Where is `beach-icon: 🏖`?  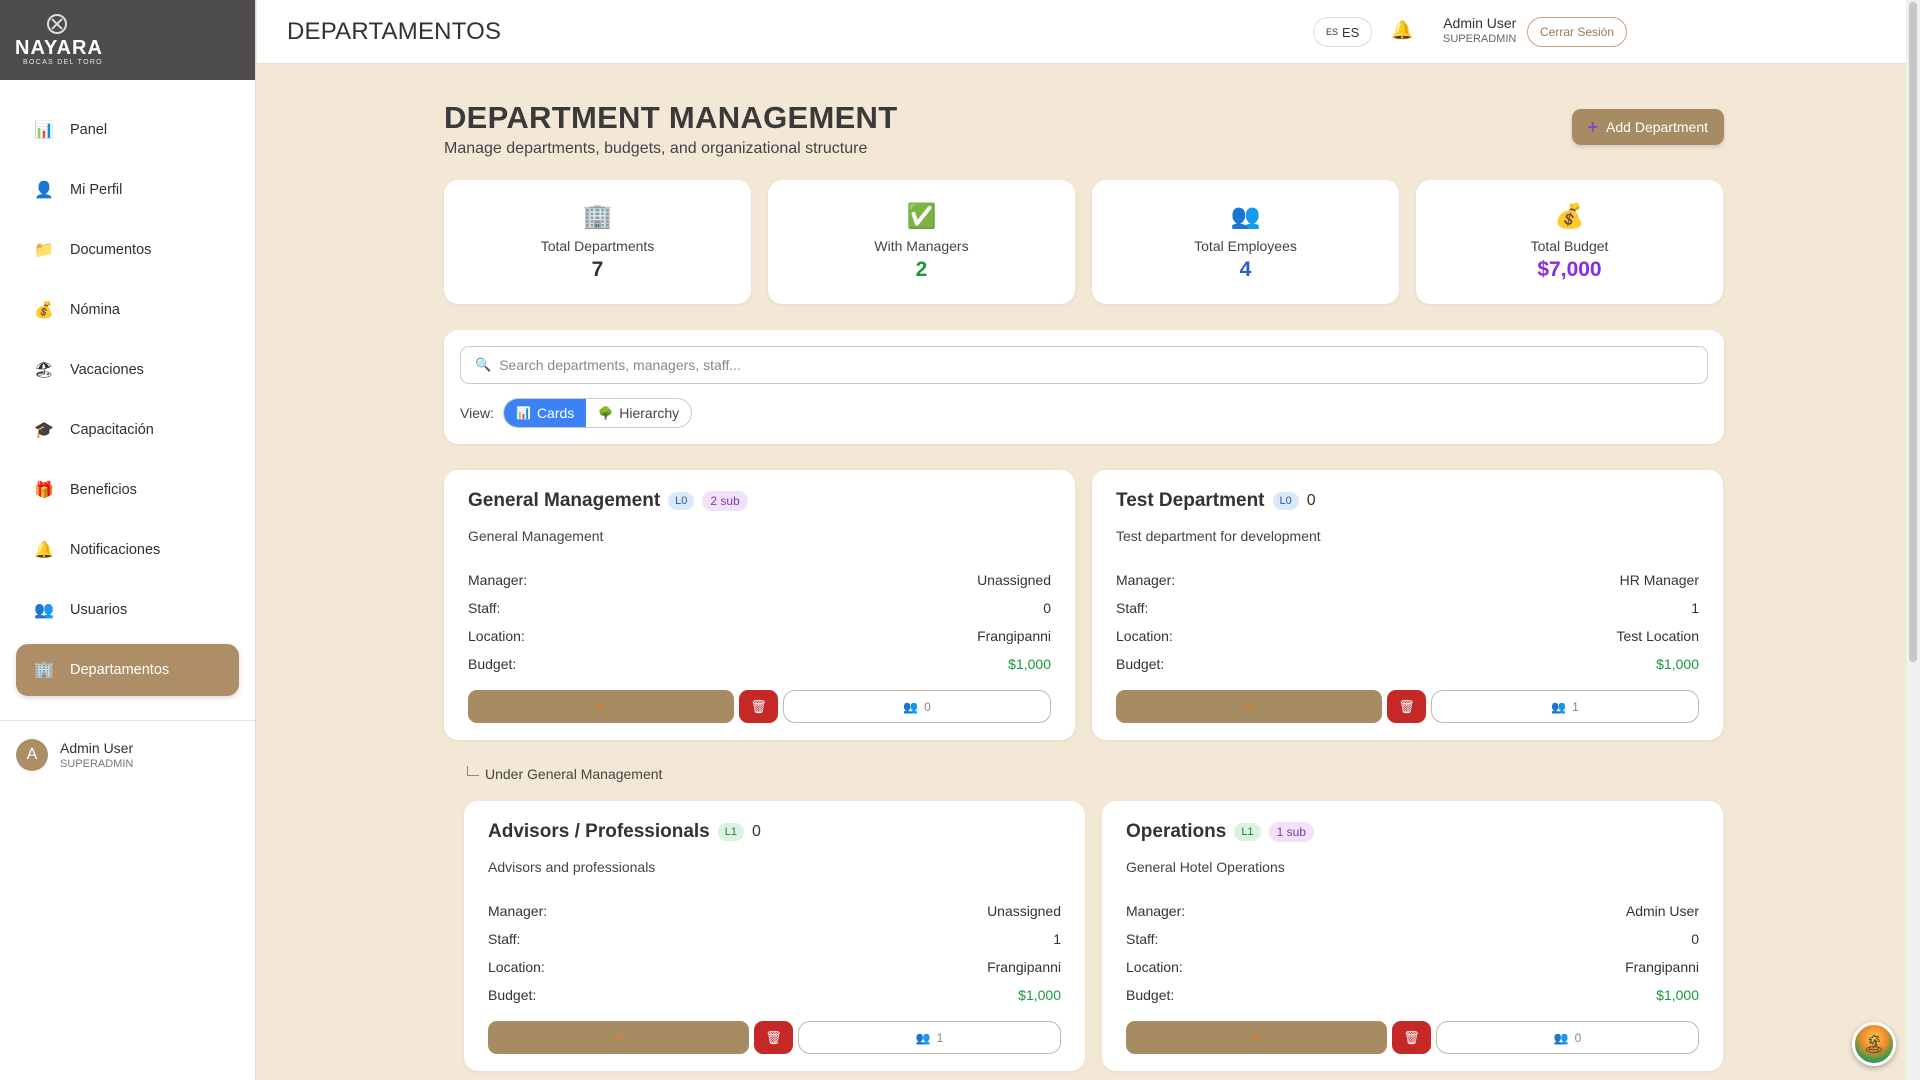 beach-icon: 🏖 is located at coordinates (44, 370).